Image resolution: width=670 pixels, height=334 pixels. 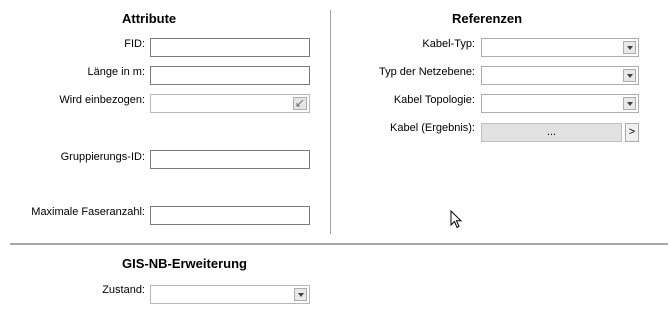 I want to click on gruppierung-label: Gruppierungs-ID:, so click(x=102, y=157).